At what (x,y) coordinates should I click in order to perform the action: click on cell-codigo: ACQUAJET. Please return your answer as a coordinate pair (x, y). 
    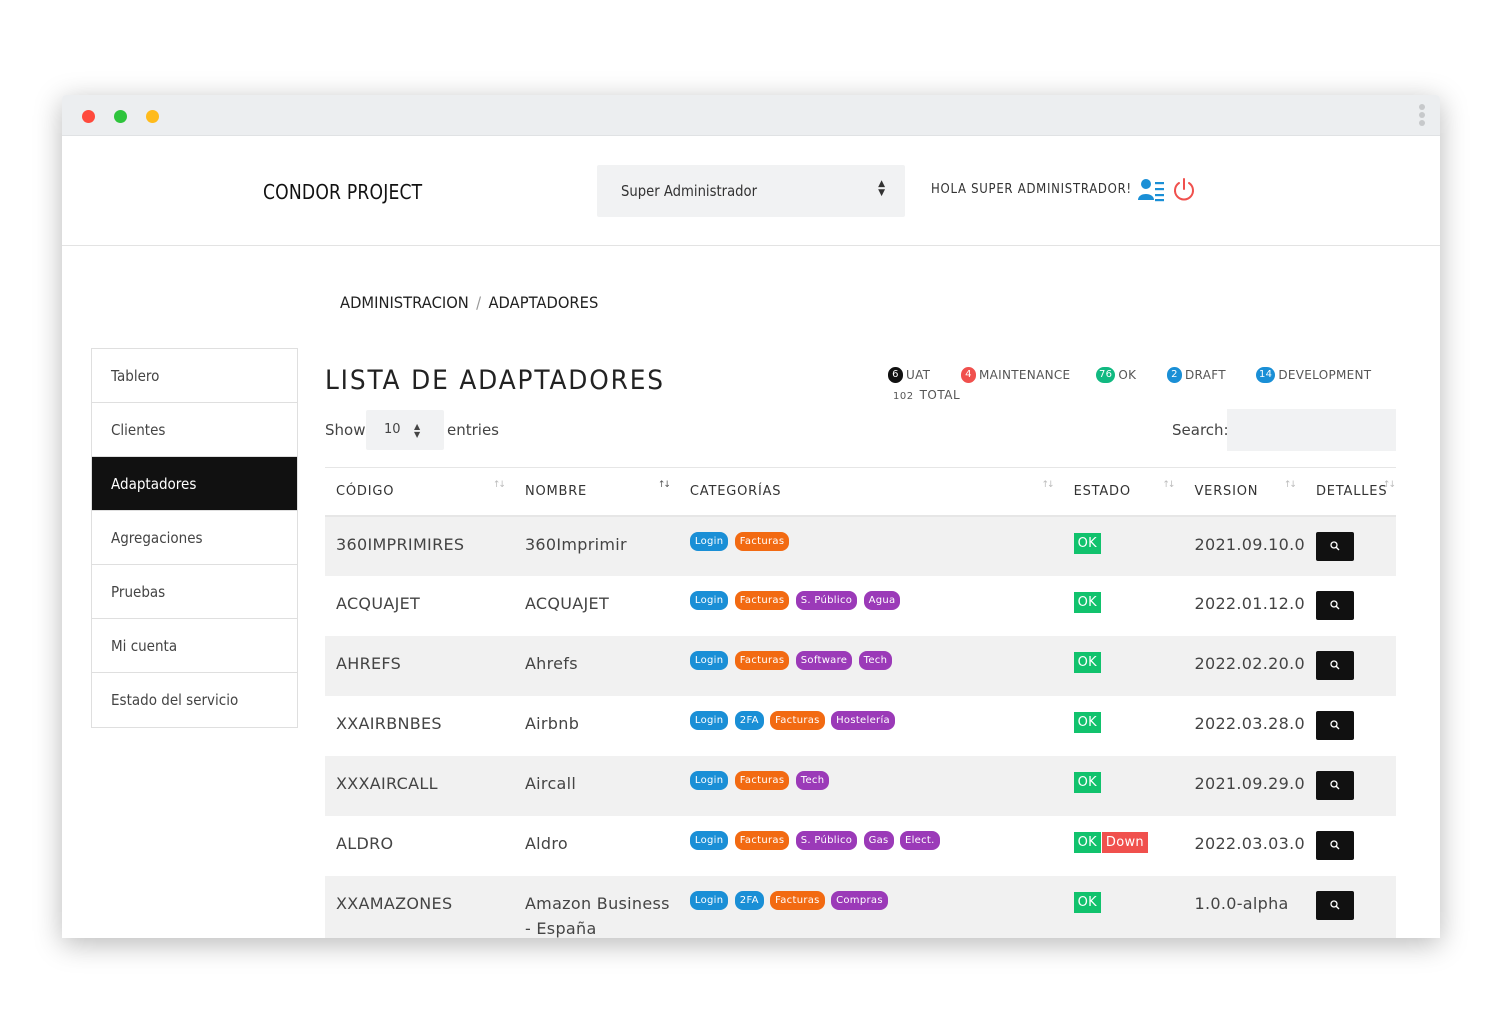
    Looking at the image, I should click on (378, 603).